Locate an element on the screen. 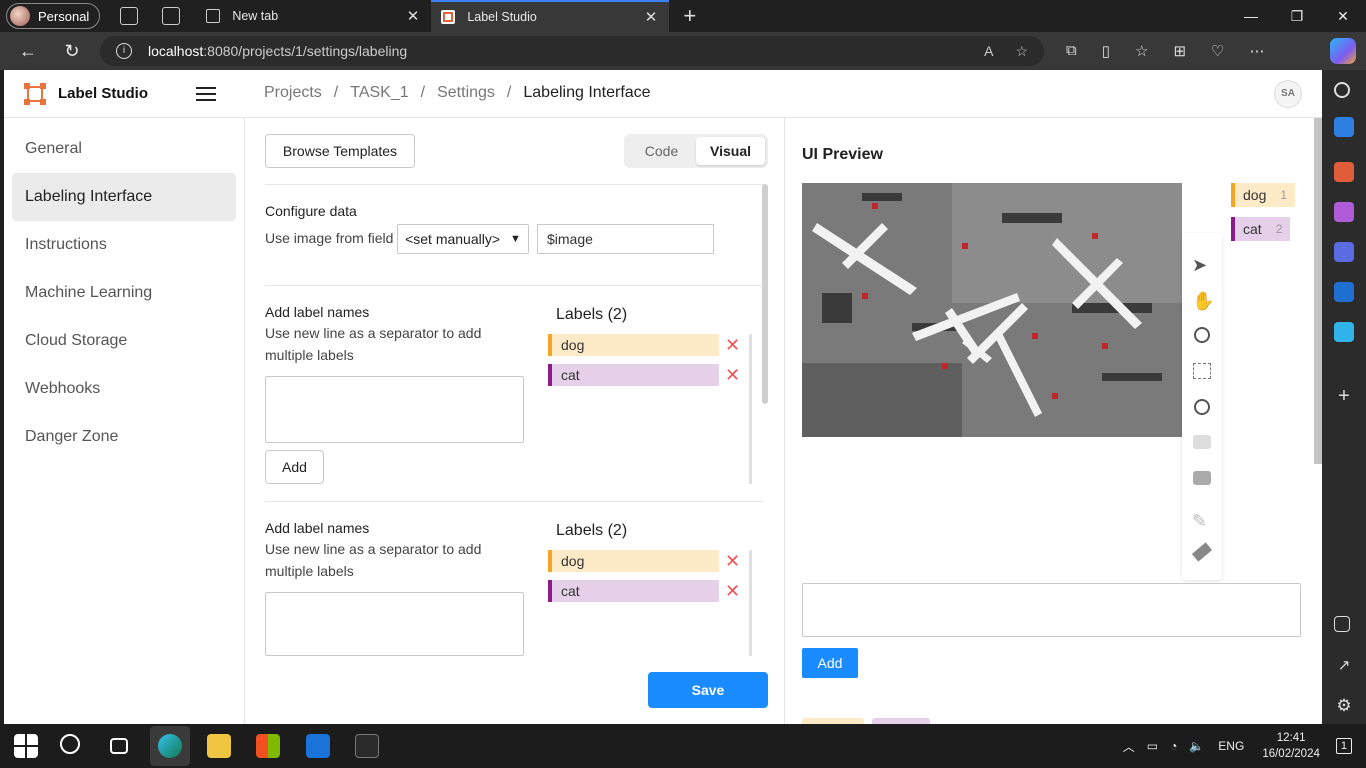  close-window-button: ✕ is located at coordinates (1343, 16).